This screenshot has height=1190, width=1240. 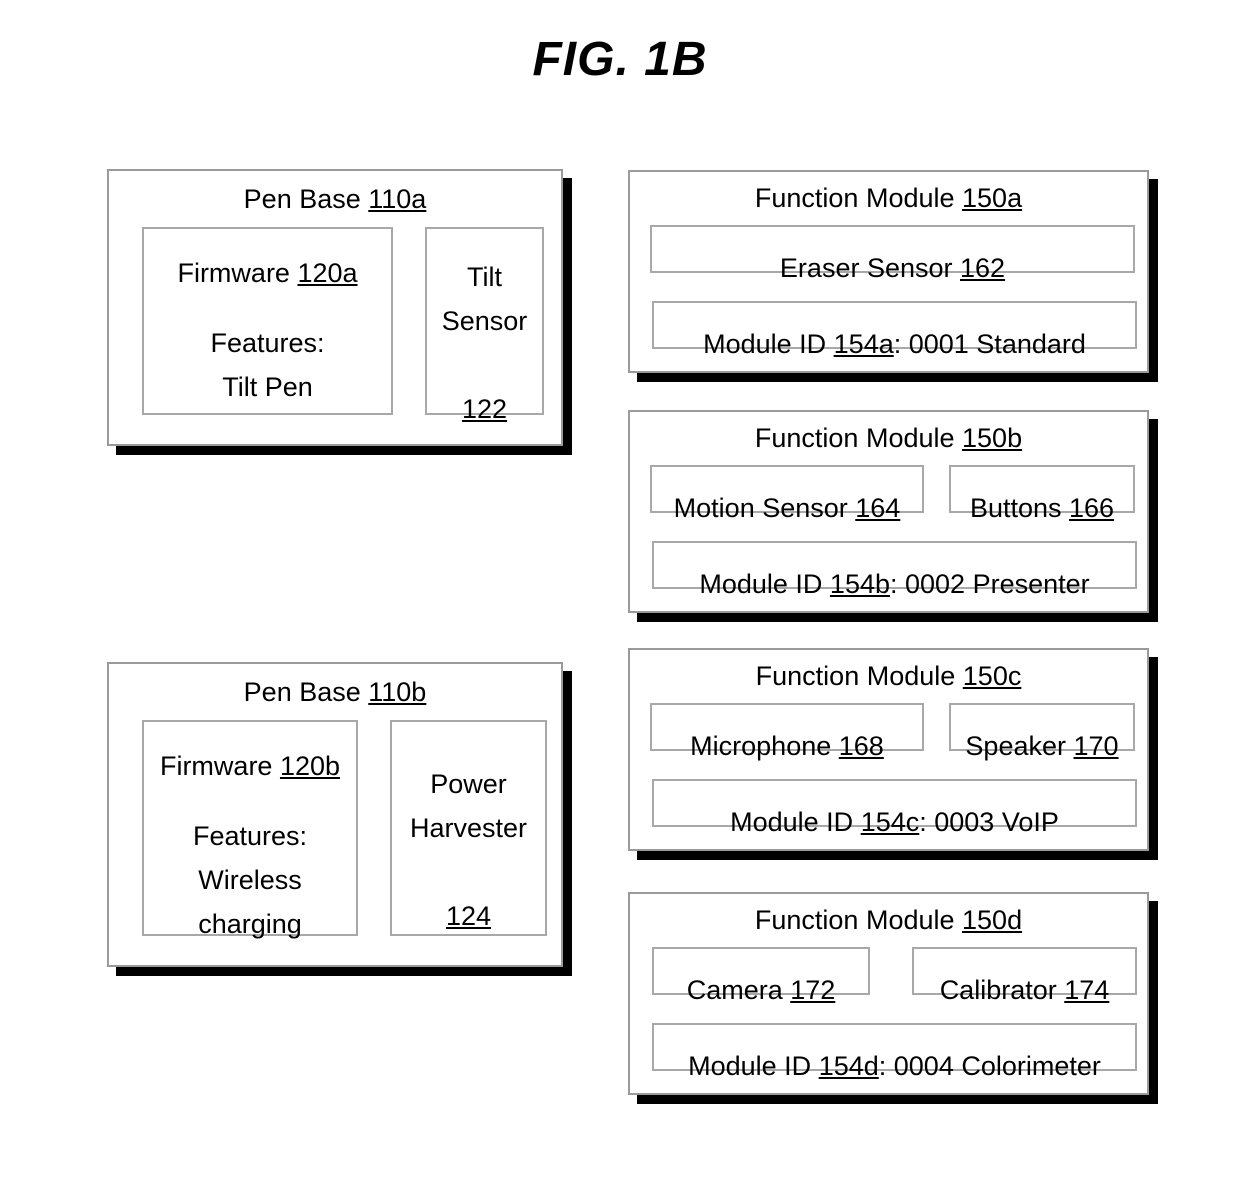 I want to click on function-module-150d-title: Function Module 150d, so click(x=888, y=920).